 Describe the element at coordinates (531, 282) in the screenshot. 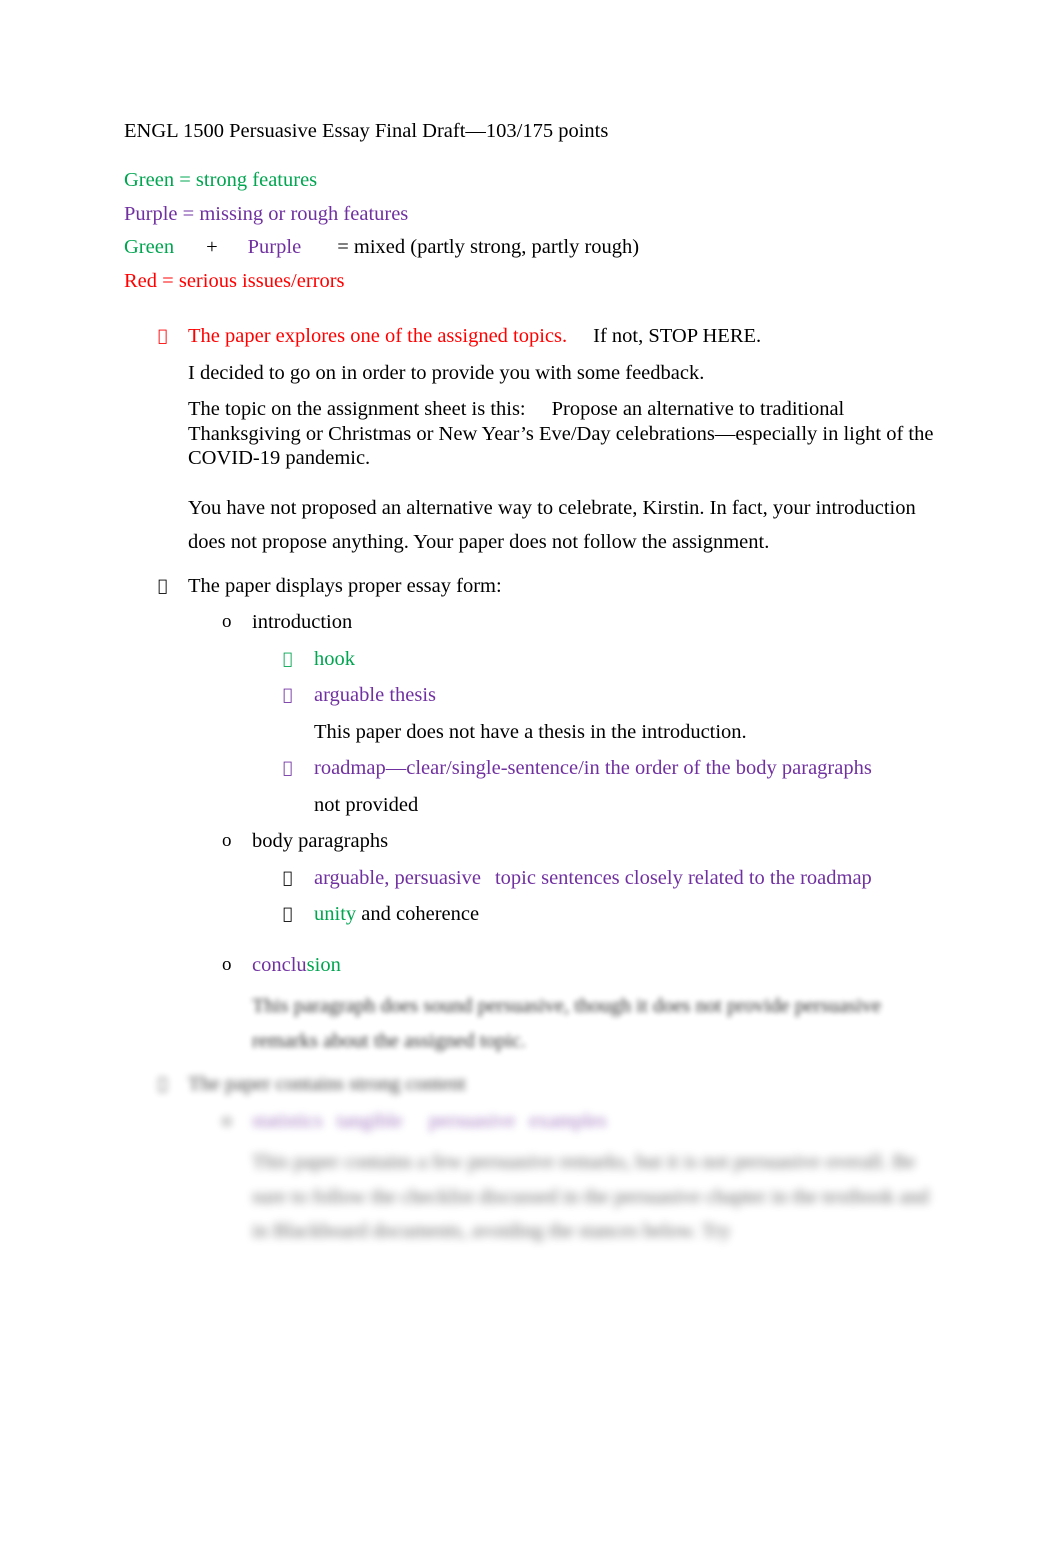

I see `legend-red-line: Red = serious issues/errors` at that location.